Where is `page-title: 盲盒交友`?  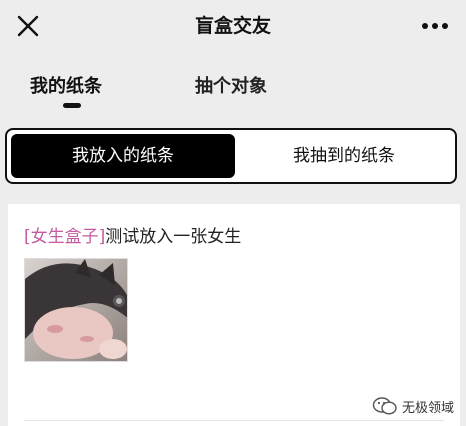
page-title: 盲盒交友 is located at coordinates (232, 26).